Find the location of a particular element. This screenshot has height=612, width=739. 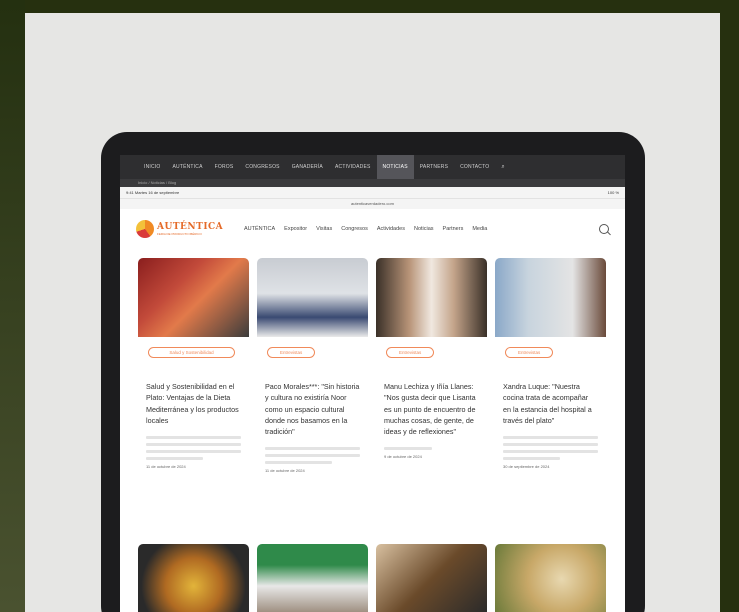

site-search-icon is located at coordinates (604, 229).